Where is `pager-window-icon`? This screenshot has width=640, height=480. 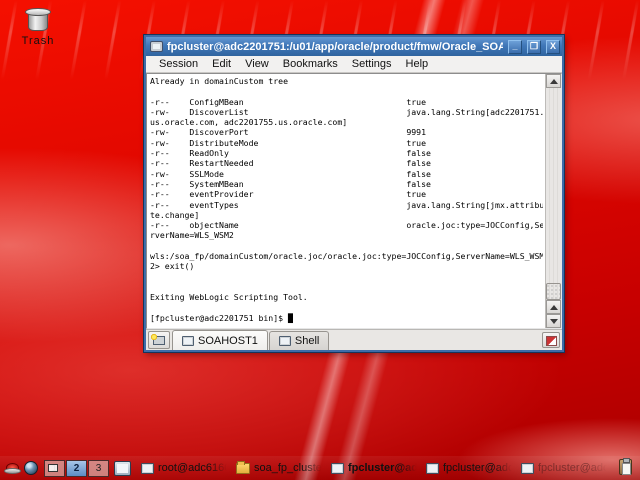
pager-window-icon is located at coordinates (53, 467).